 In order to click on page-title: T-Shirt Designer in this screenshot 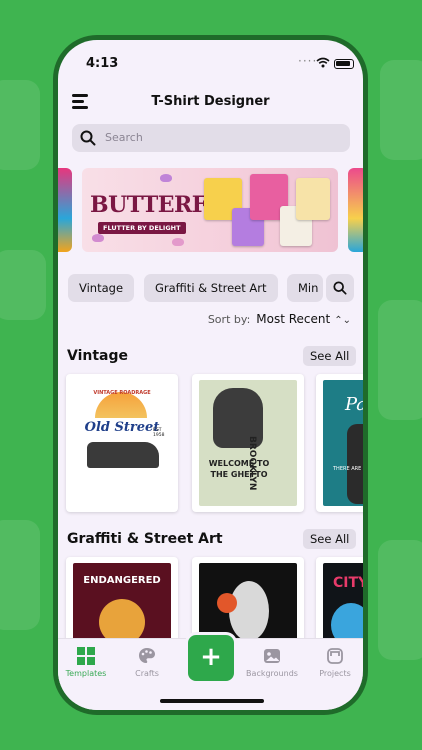, I will do `click(210, 101)`.